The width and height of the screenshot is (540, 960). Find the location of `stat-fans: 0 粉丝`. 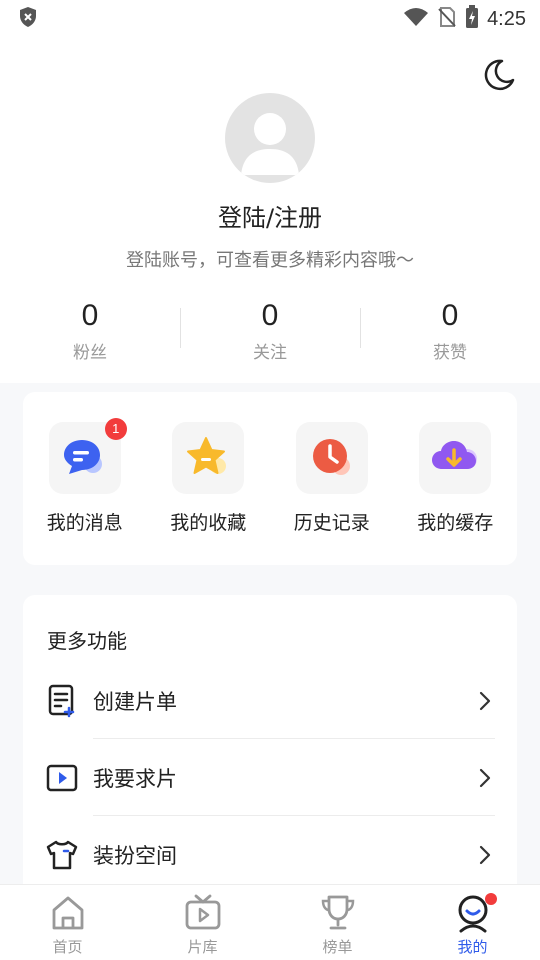

stat-fans: 0 粉丝 is located at coordinates (90, 331).